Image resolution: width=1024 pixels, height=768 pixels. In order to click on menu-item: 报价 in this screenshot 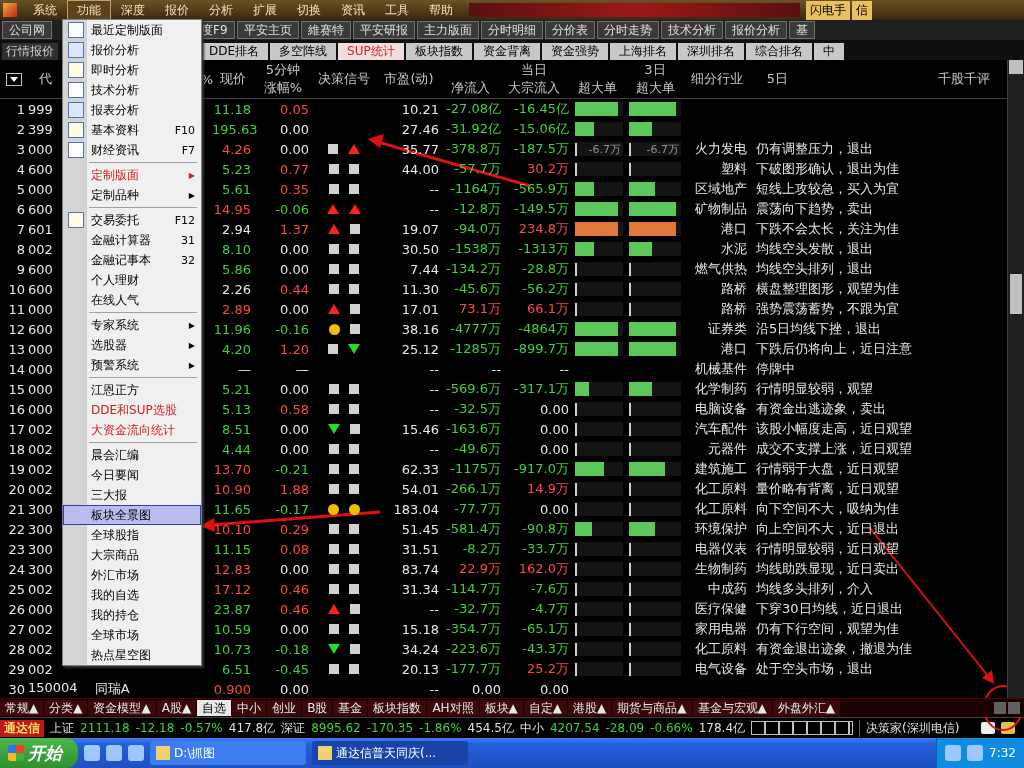, I will do `click(177, 10)`.